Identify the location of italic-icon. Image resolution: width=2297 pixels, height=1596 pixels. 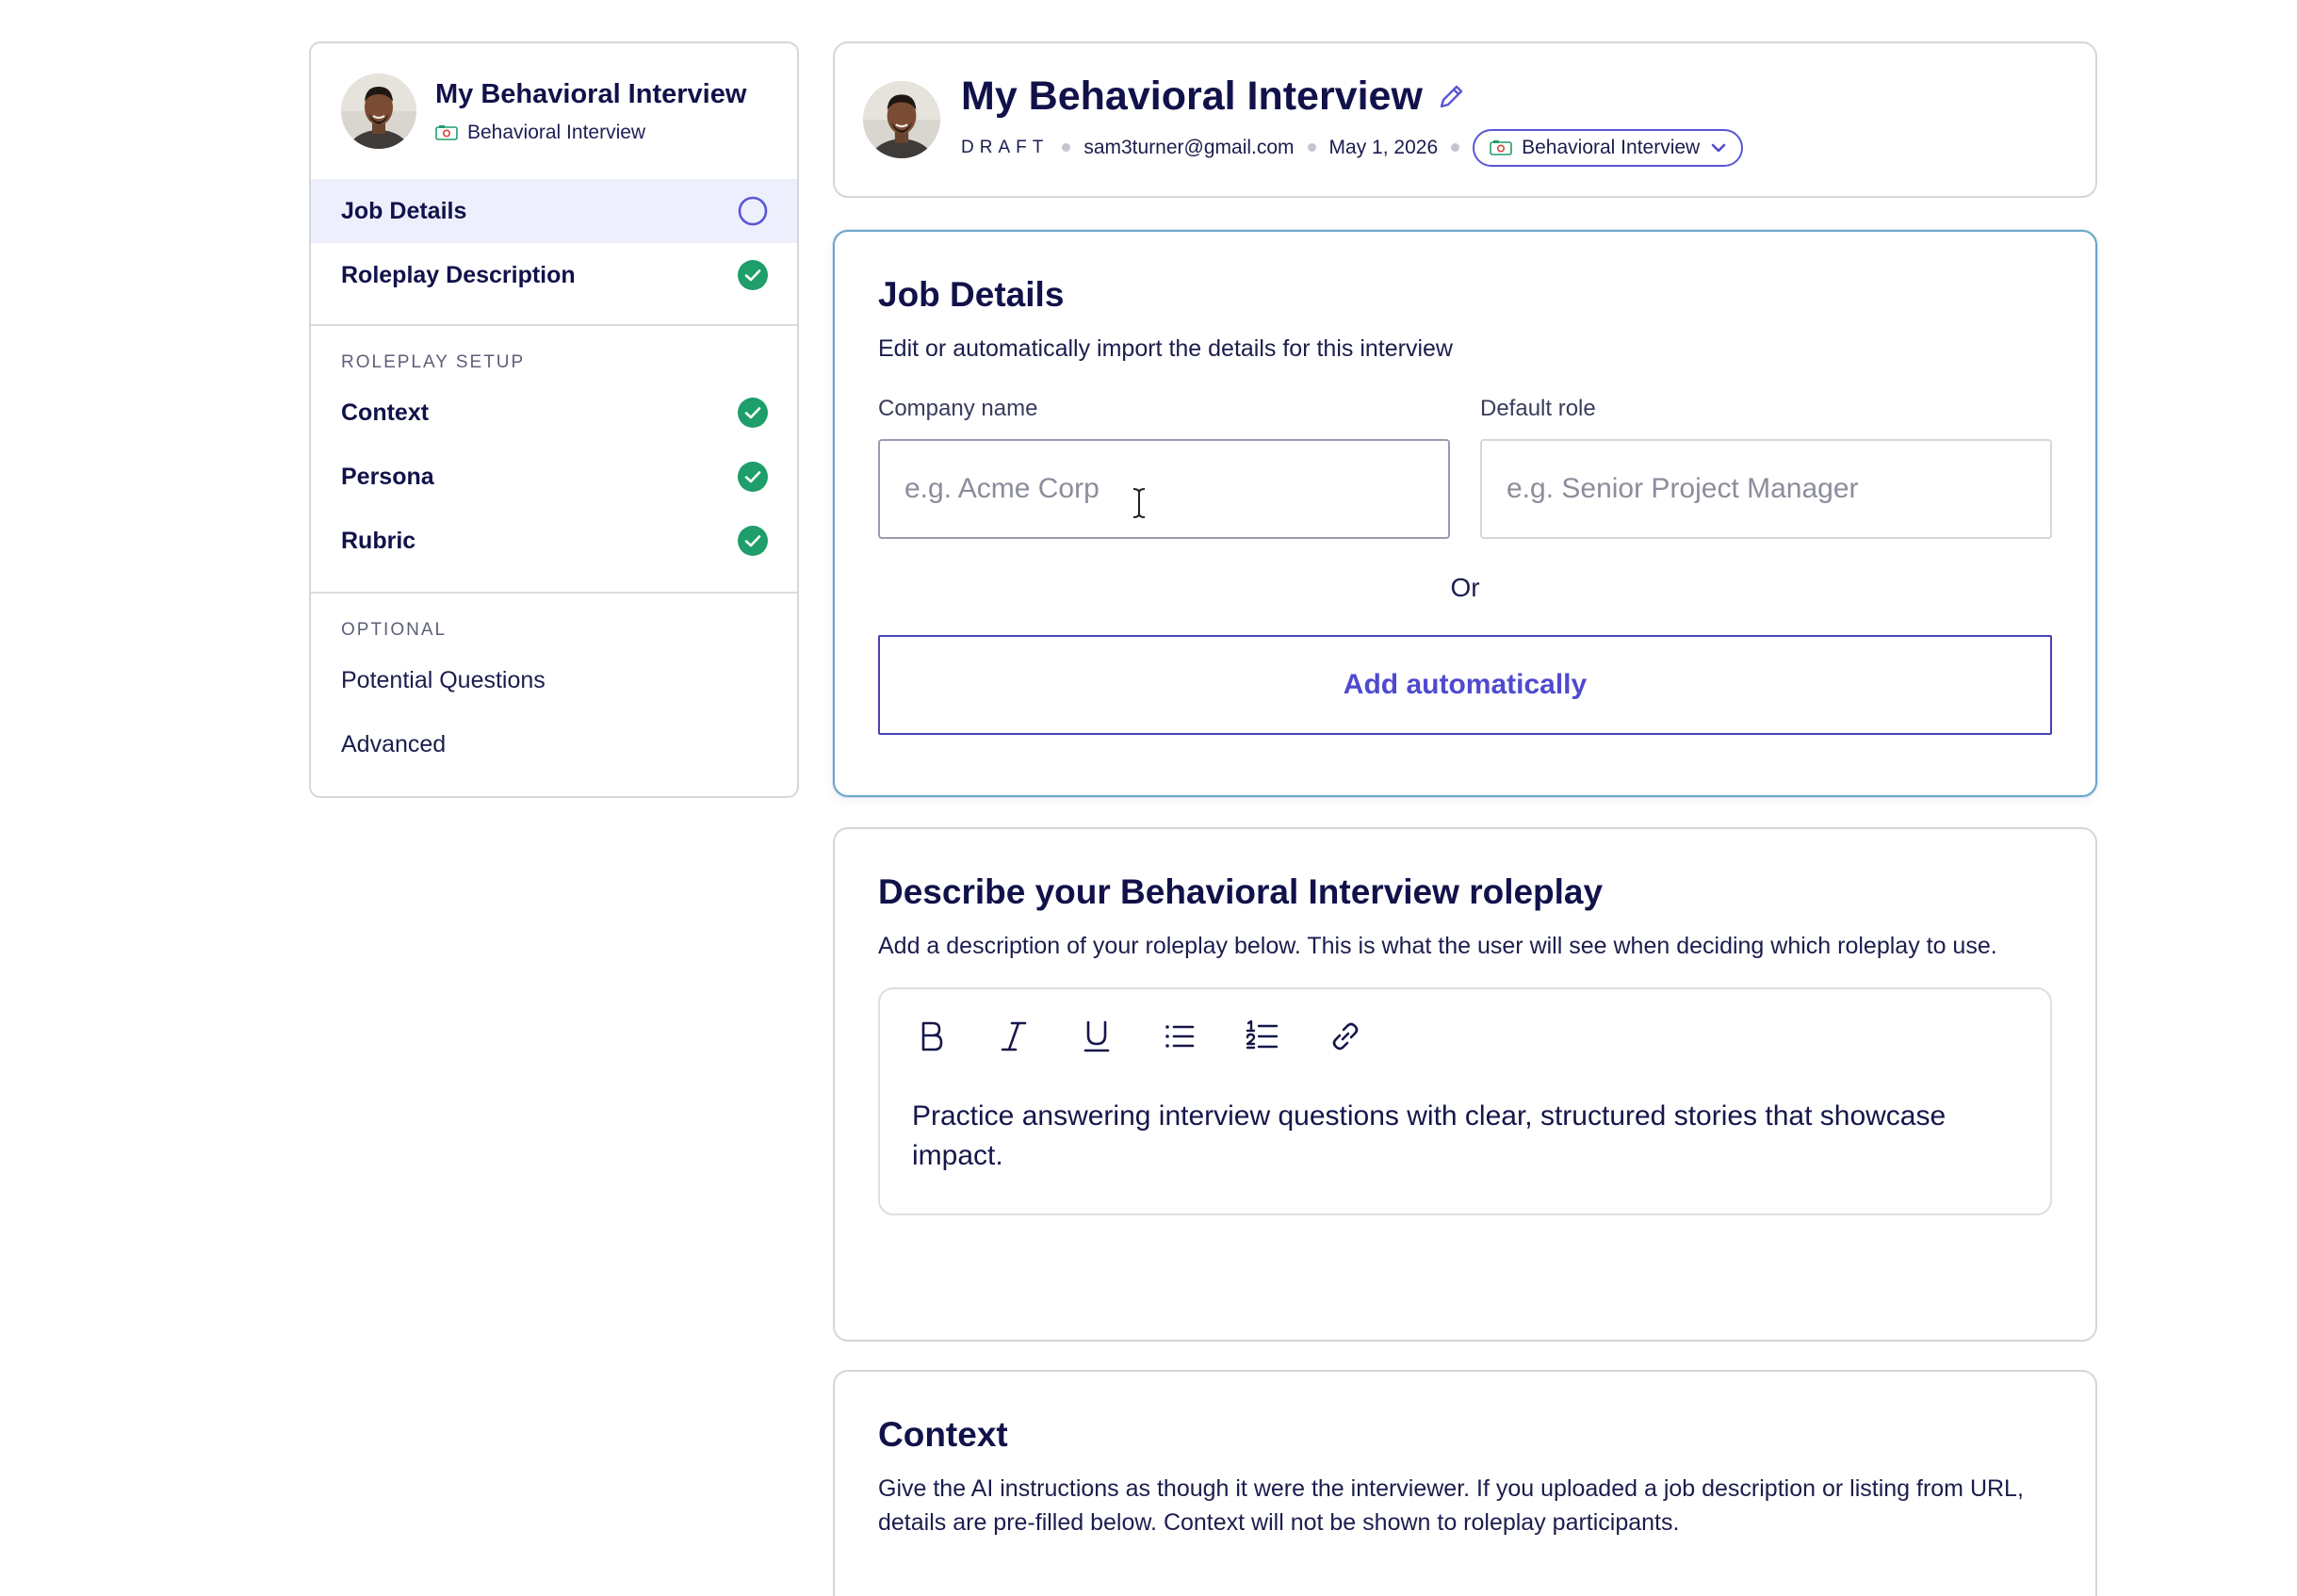
(1014, 1036).